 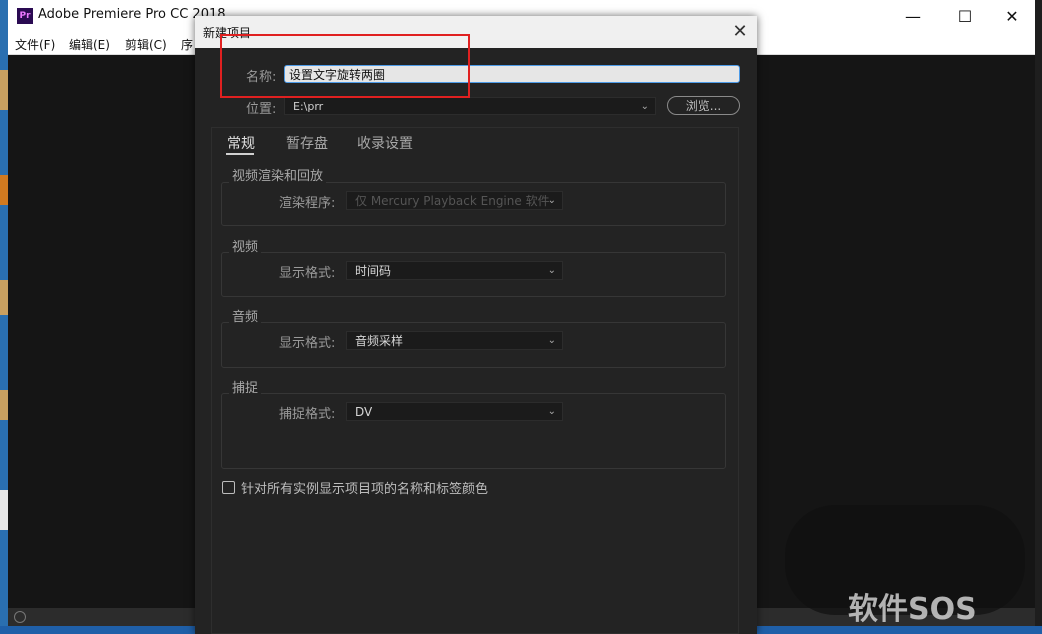 What do you see at coordinates (241, 143) in the screenshot?
I see `tab-general: 常规` at bounding box center [241, 143].